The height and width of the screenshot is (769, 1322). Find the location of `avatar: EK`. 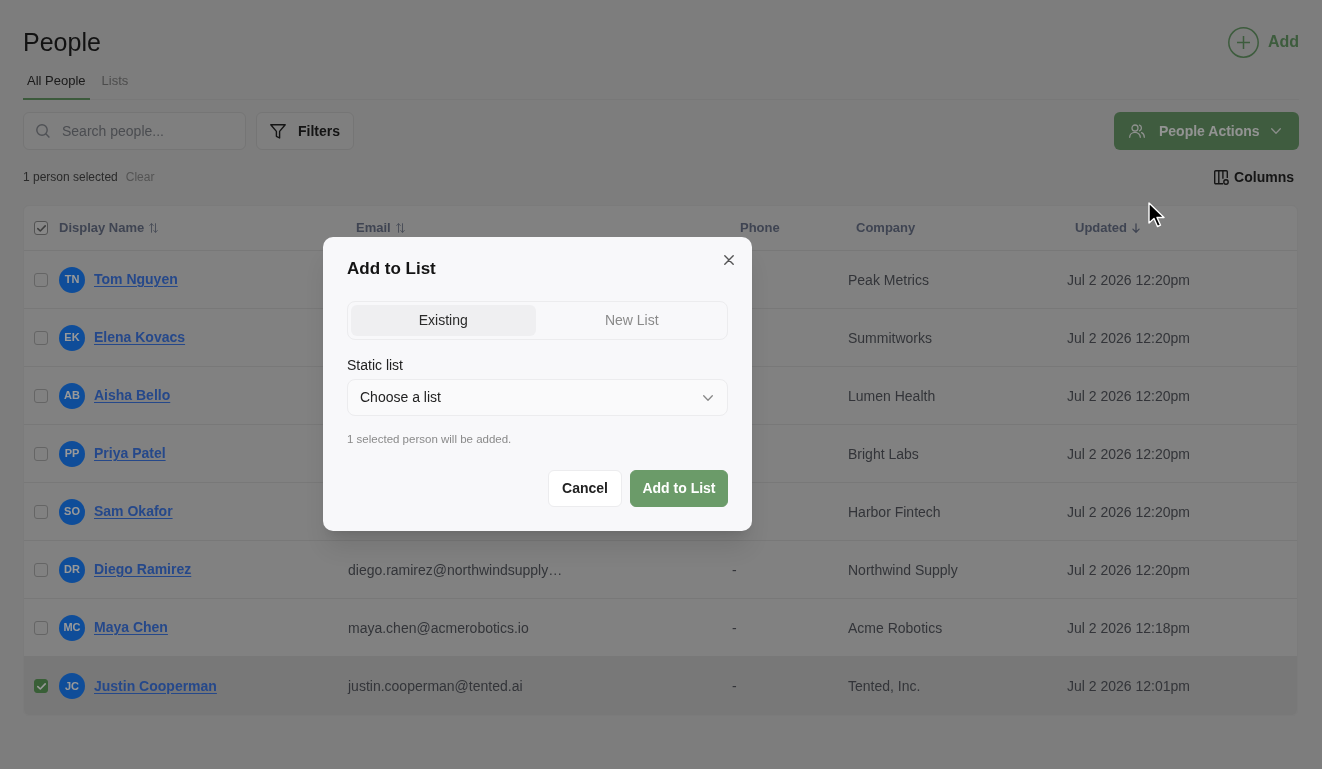

avatar: EK is located at coordinates (72, 337).